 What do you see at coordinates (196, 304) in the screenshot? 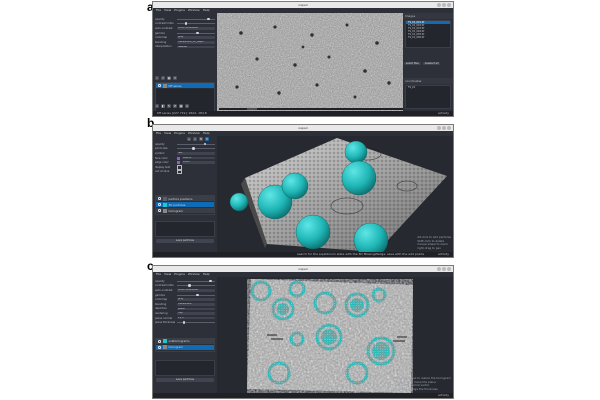
I see `blending-select: translucent` at bounding box center [196, 304].